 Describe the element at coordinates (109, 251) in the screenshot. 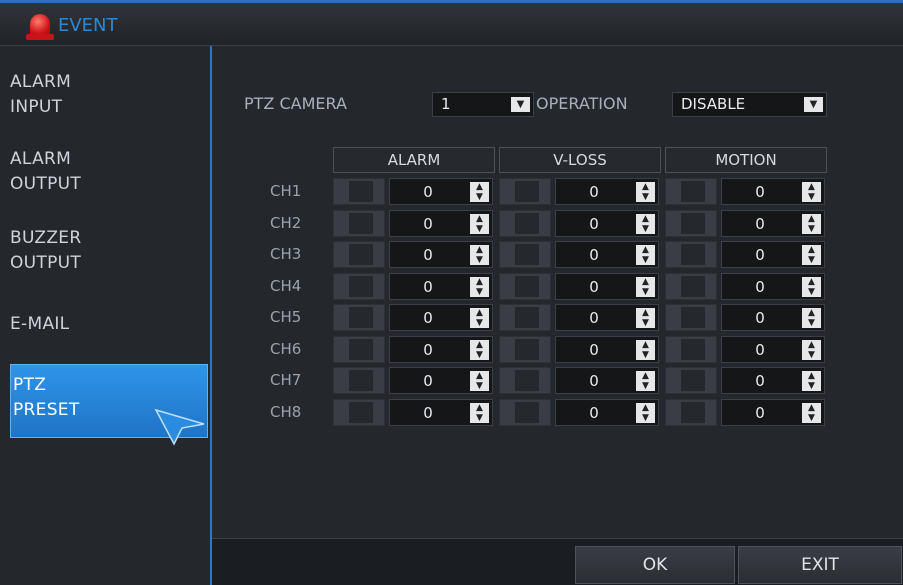

I see `sidebar-item-buzzer-output: BUZZER OUTPUT` at that location.